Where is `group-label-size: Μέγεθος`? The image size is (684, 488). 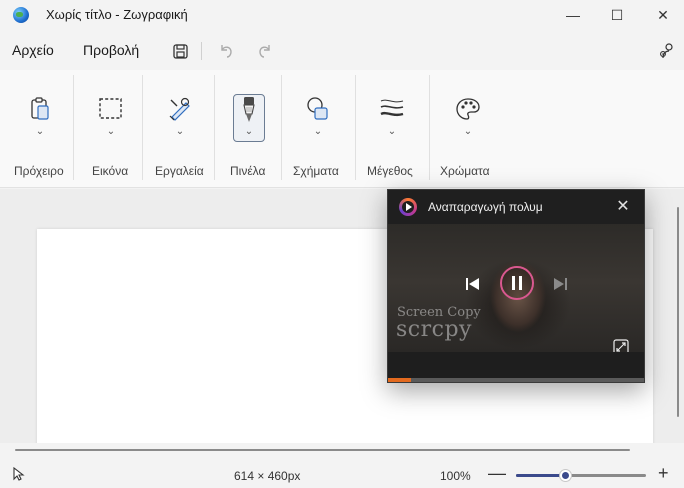
group-label-size: Μέγεθος is located at coordinates (390, 171).